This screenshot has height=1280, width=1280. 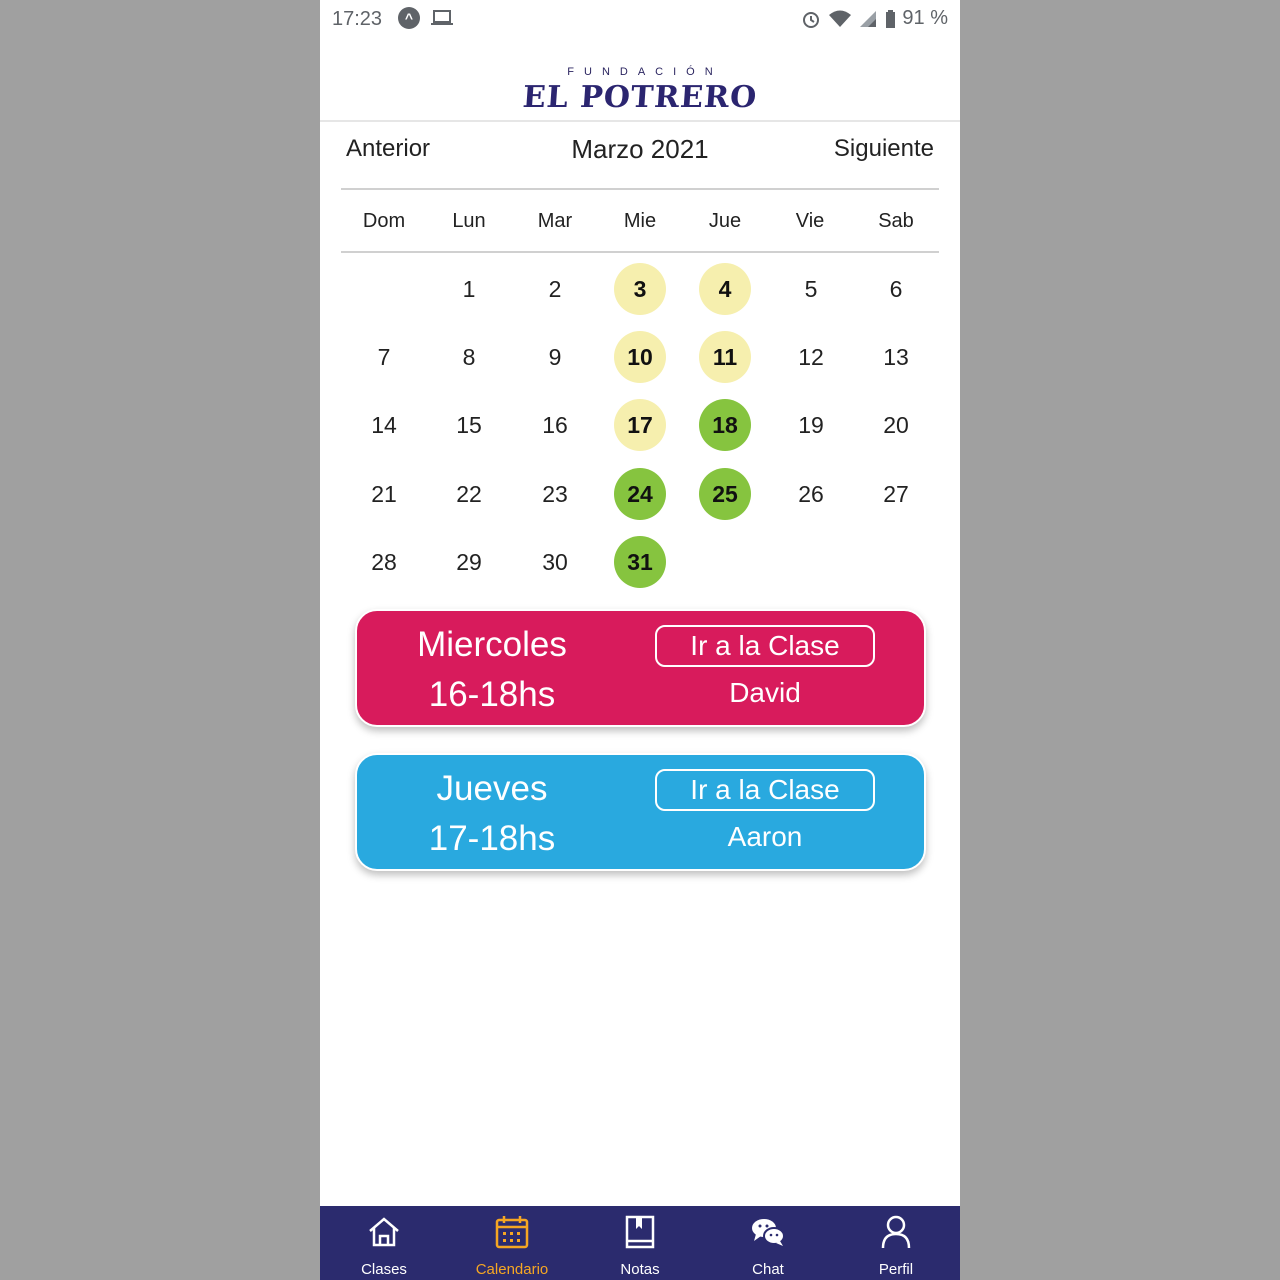 What do you see at coordinates (492, 694) in the screenshot?
I see `class-time: 16-18hs` at bounding box center [492, 694].